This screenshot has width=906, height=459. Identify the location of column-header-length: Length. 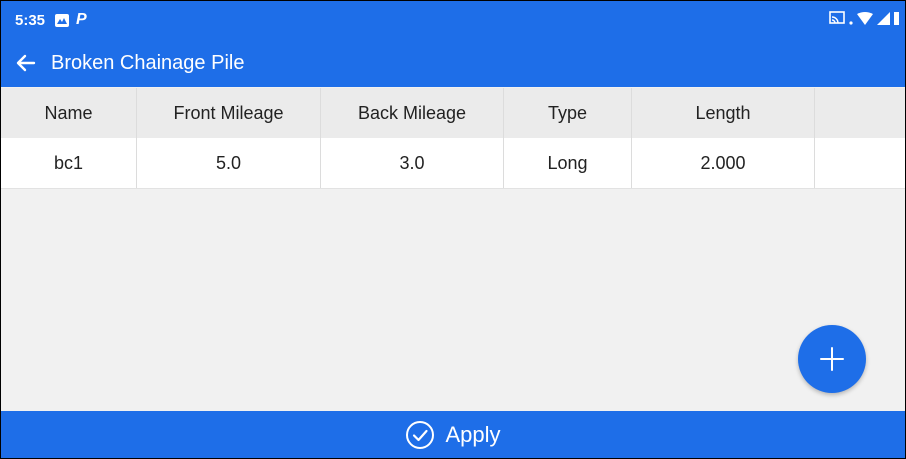
(723, 113).